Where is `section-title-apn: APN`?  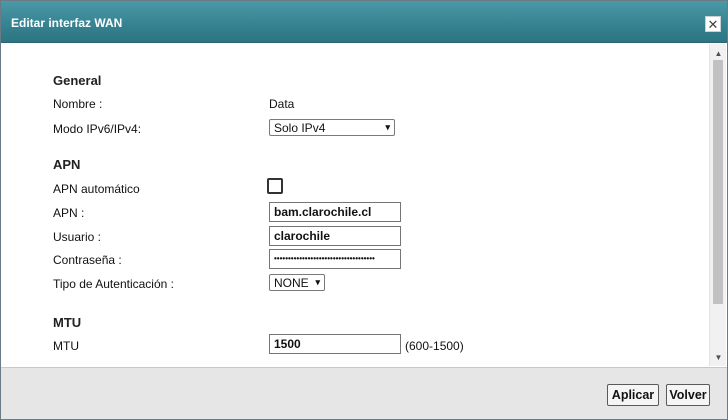 section-title-apn: APN is located at coordinates (67, 164).